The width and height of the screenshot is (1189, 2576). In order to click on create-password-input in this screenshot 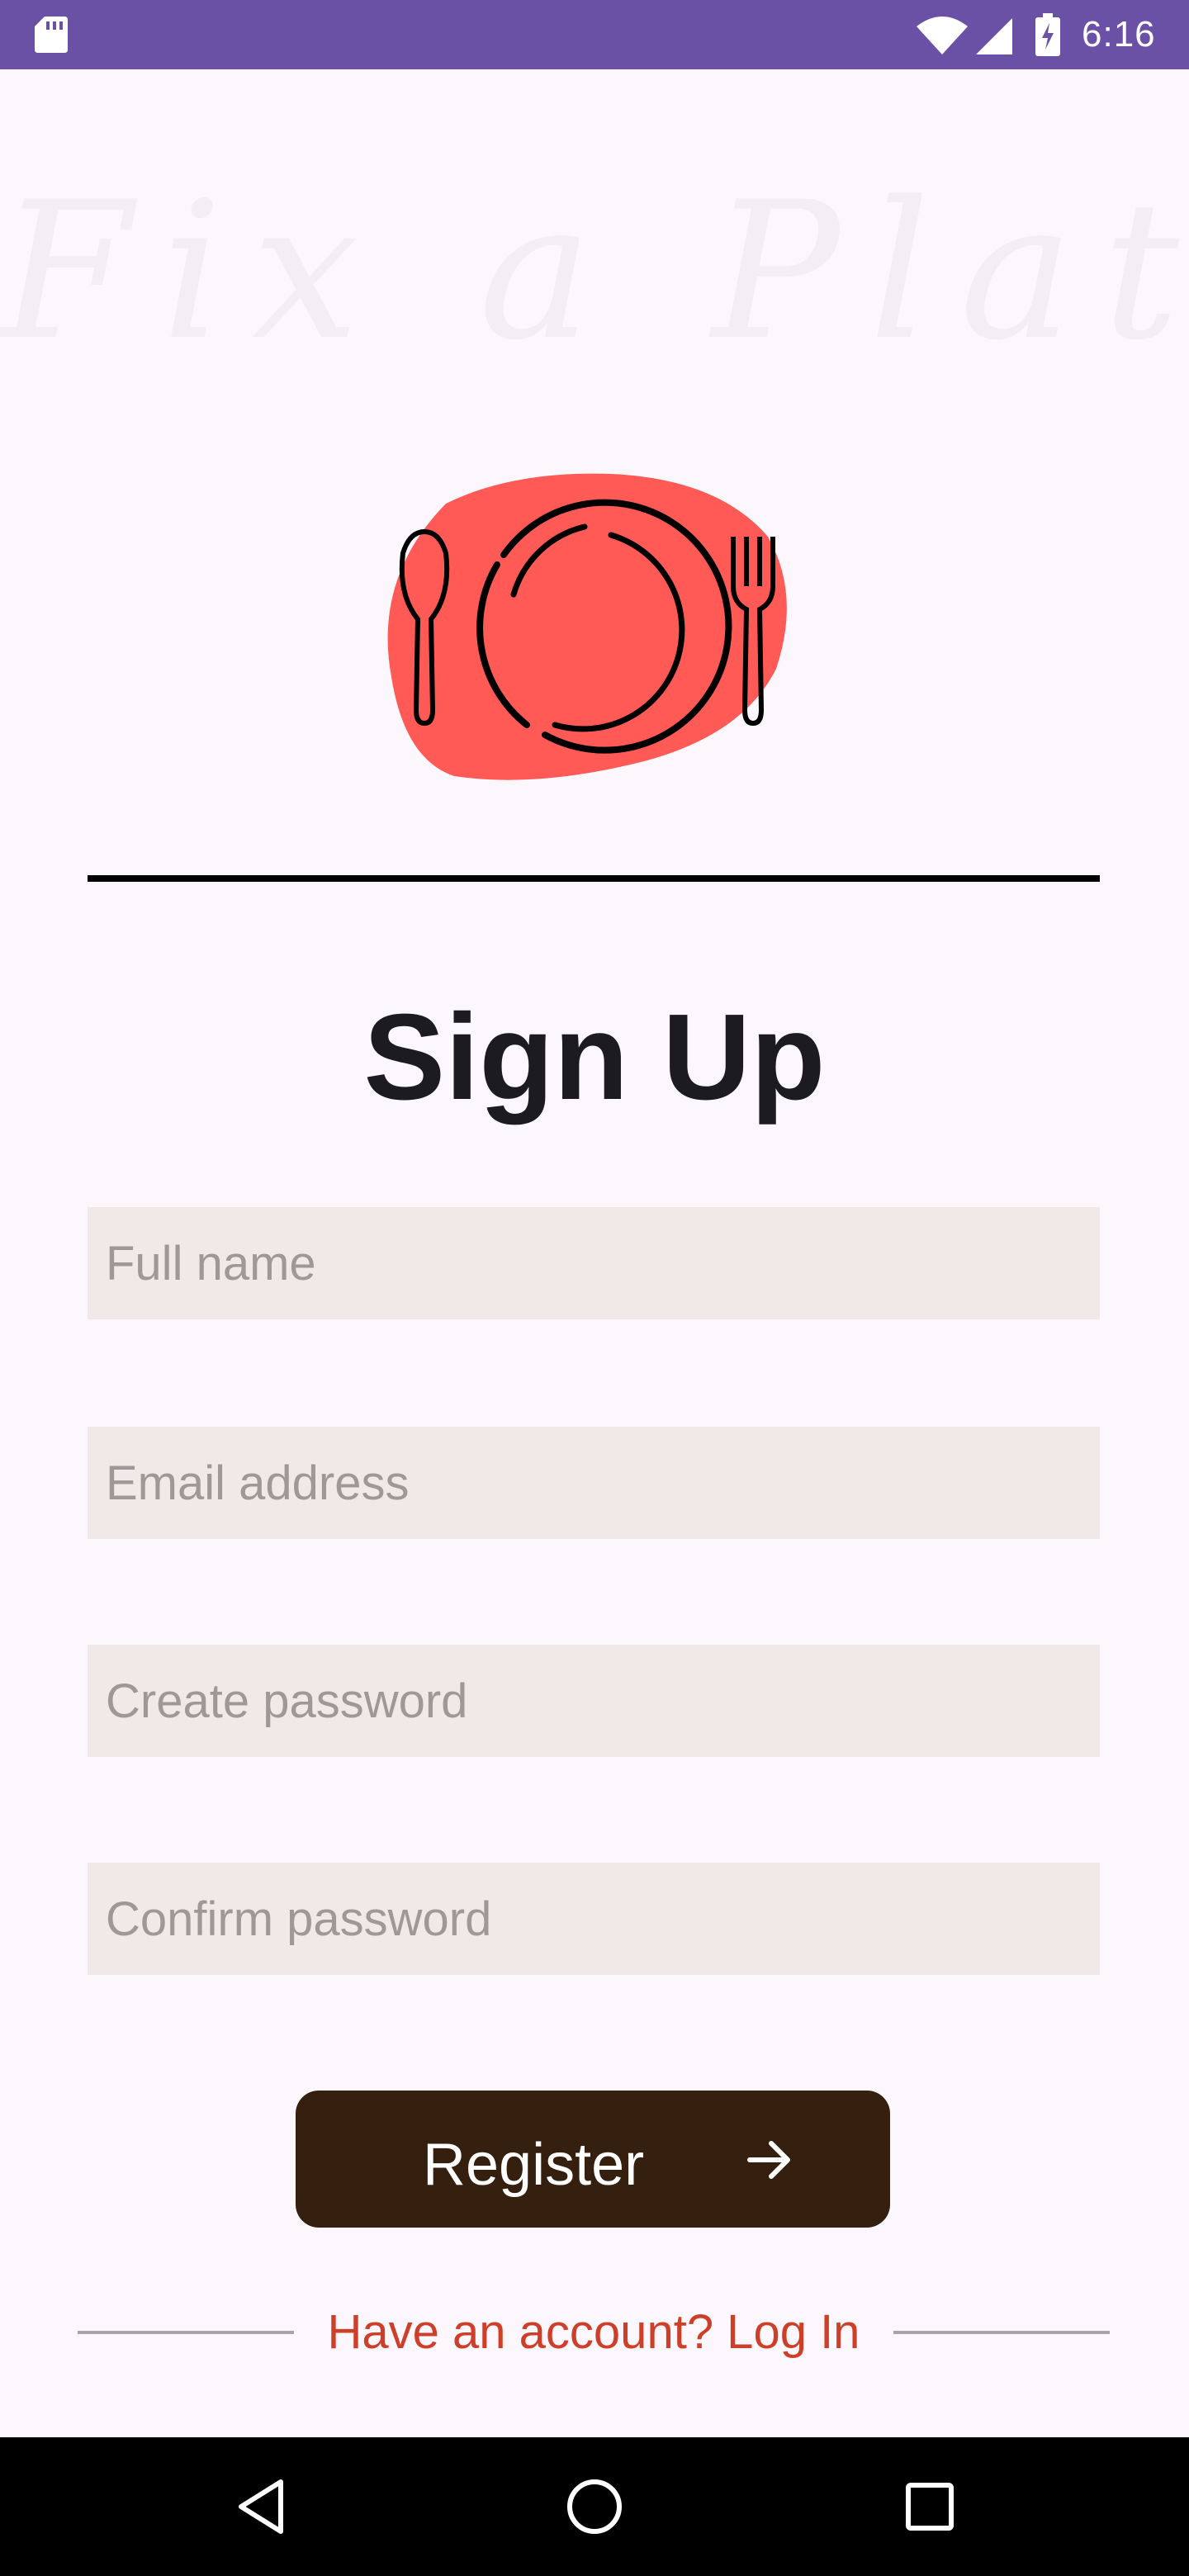, I will do `click(594, 1701)`.